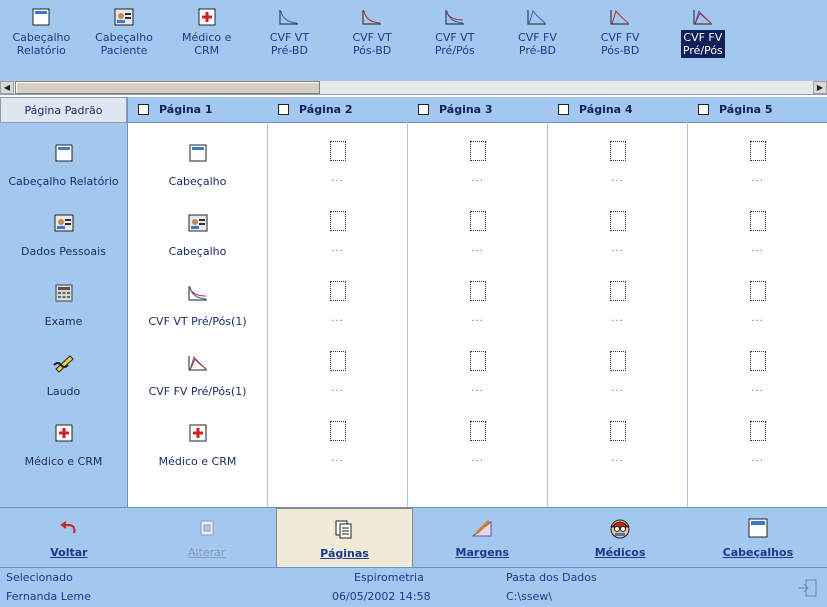 Image resolution: width=827 pixels, height=607 pixels. I want to click on page-header: Página 2, so click(337, 110).